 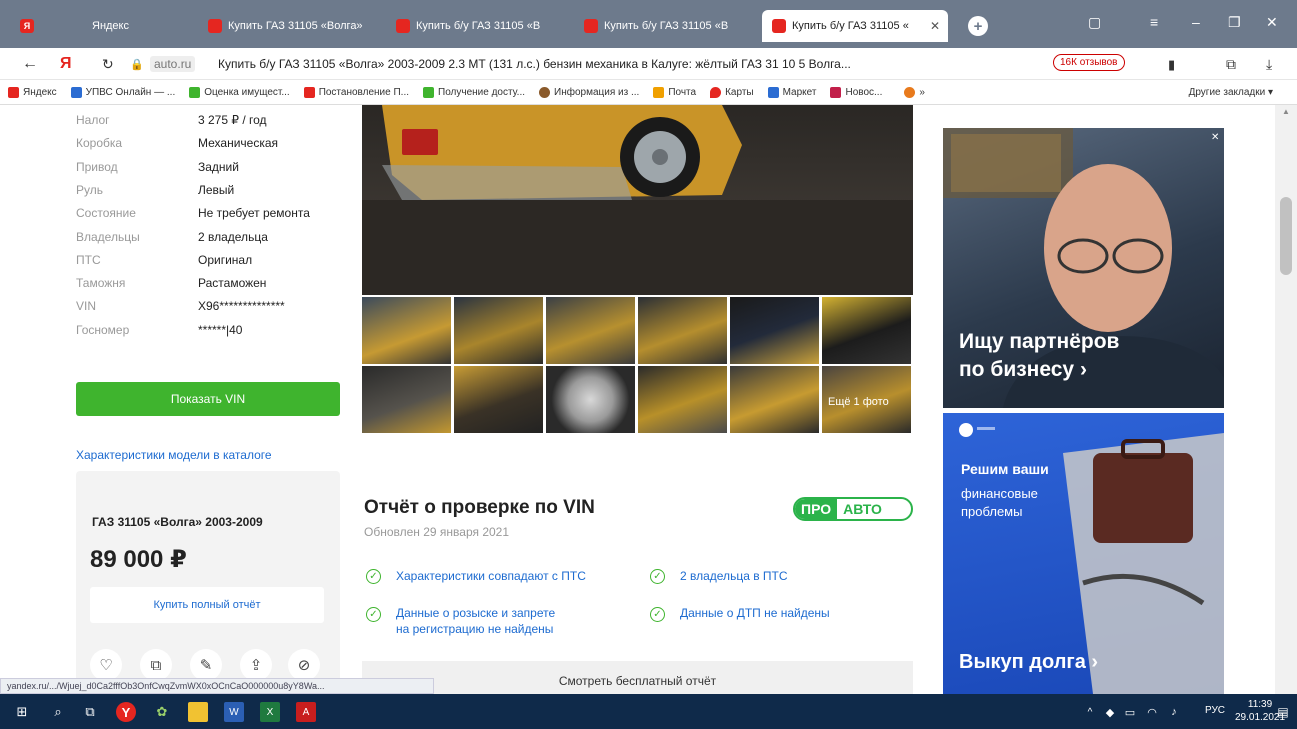 I want to click on news-icon, so click(x=836, y=92).